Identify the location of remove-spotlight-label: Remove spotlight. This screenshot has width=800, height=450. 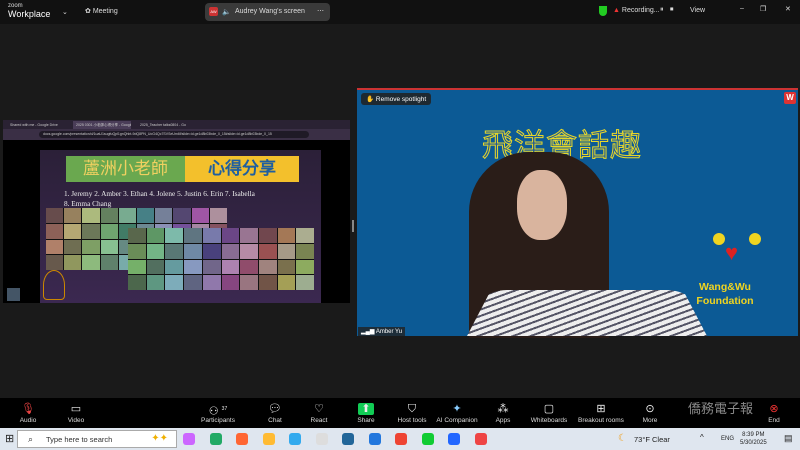
(401, 99).